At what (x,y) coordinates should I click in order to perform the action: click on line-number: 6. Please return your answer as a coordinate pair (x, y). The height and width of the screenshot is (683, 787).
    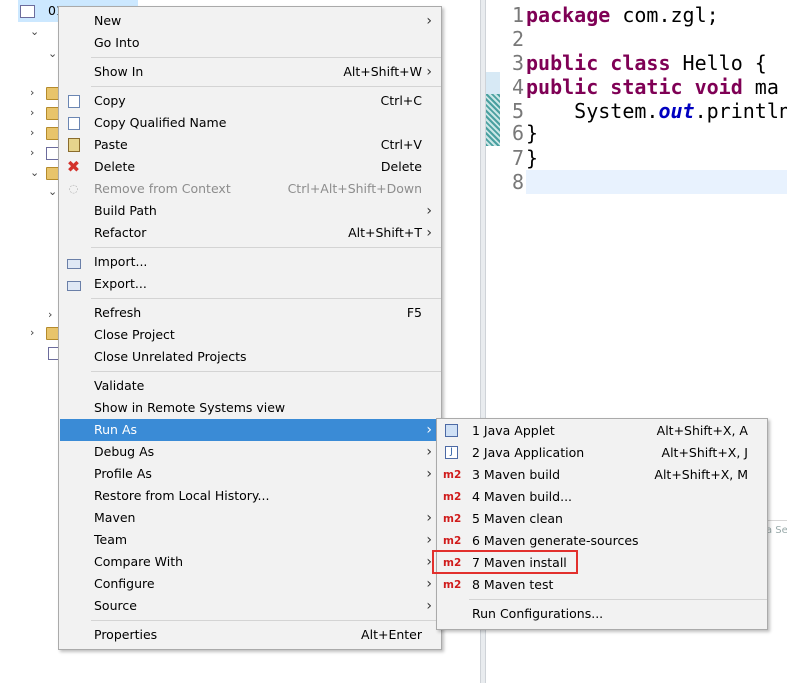
    Looking at the image, I should click on (517, 133).